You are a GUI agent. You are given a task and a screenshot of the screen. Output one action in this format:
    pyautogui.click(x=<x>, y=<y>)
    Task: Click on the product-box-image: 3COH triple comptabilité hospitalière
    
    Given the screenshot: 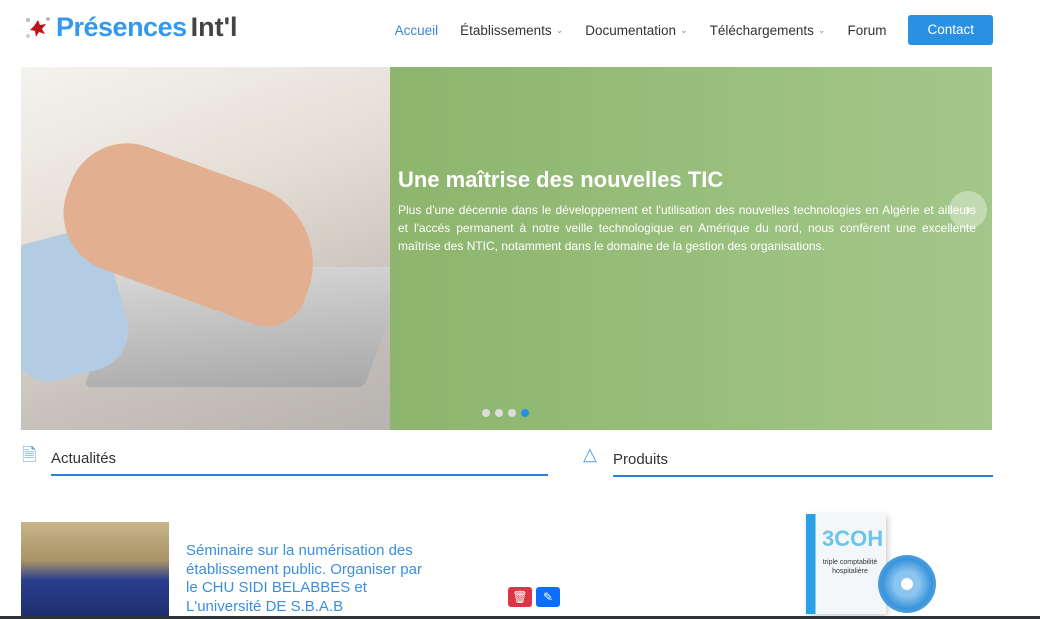 What is the action you would take?
    pyautogui.click(x=846, y=564)
    